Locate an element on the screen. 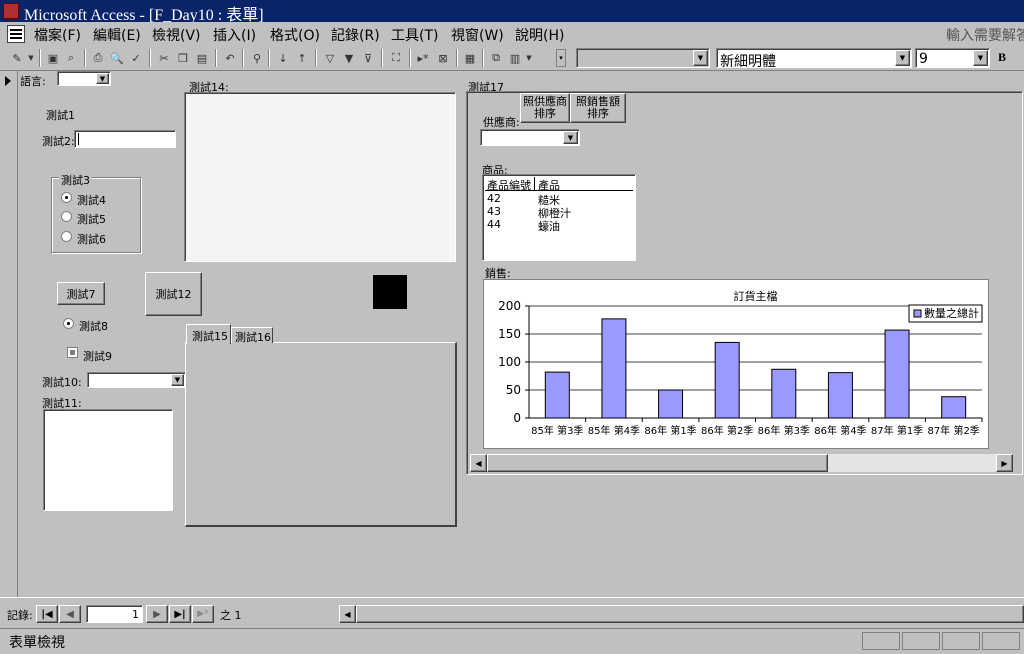 The image size is (1024, 654). products-listbox: 產品編號 產品 42 糙米 43 柳橙汁 44 蠔油 is located at coordinates (559, 217).